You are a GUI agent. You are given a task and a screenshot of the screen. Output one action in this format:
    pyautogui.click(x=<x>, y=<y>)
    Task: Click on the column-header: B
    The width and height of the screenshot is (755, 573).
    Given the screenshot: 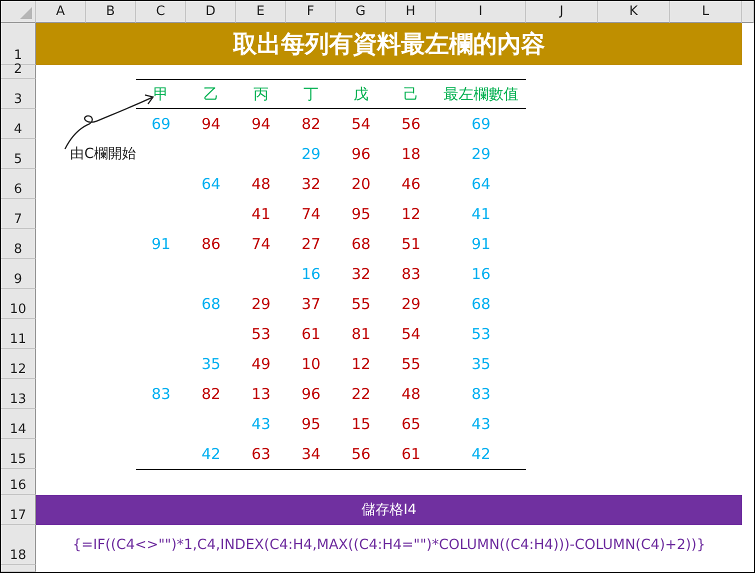 What is the action you would take?
    pyautogui.click(x=111, y=12)
    